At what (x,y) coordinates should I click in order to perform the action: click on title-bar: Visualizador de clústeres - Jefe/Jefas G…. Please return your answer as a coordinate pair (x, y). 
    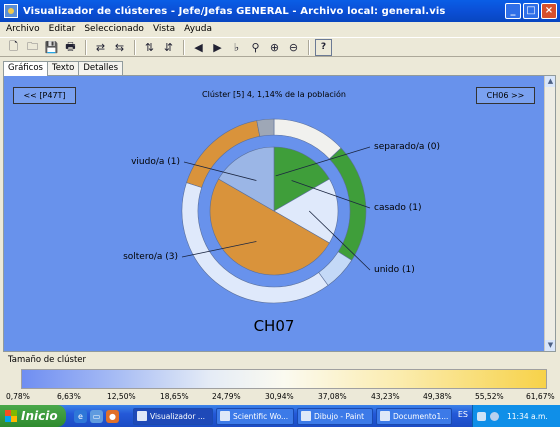
    Looking at the image, I should click on (280, 11).